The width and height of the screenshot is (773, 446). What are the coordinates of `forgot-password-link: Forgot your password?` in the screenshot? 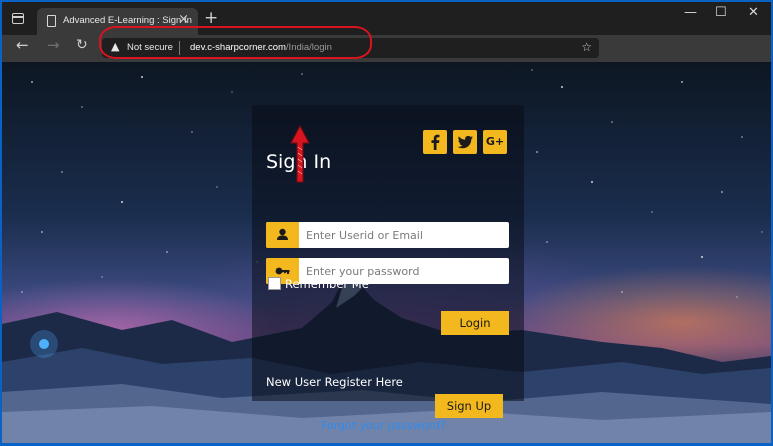 It's located at (383, 425).